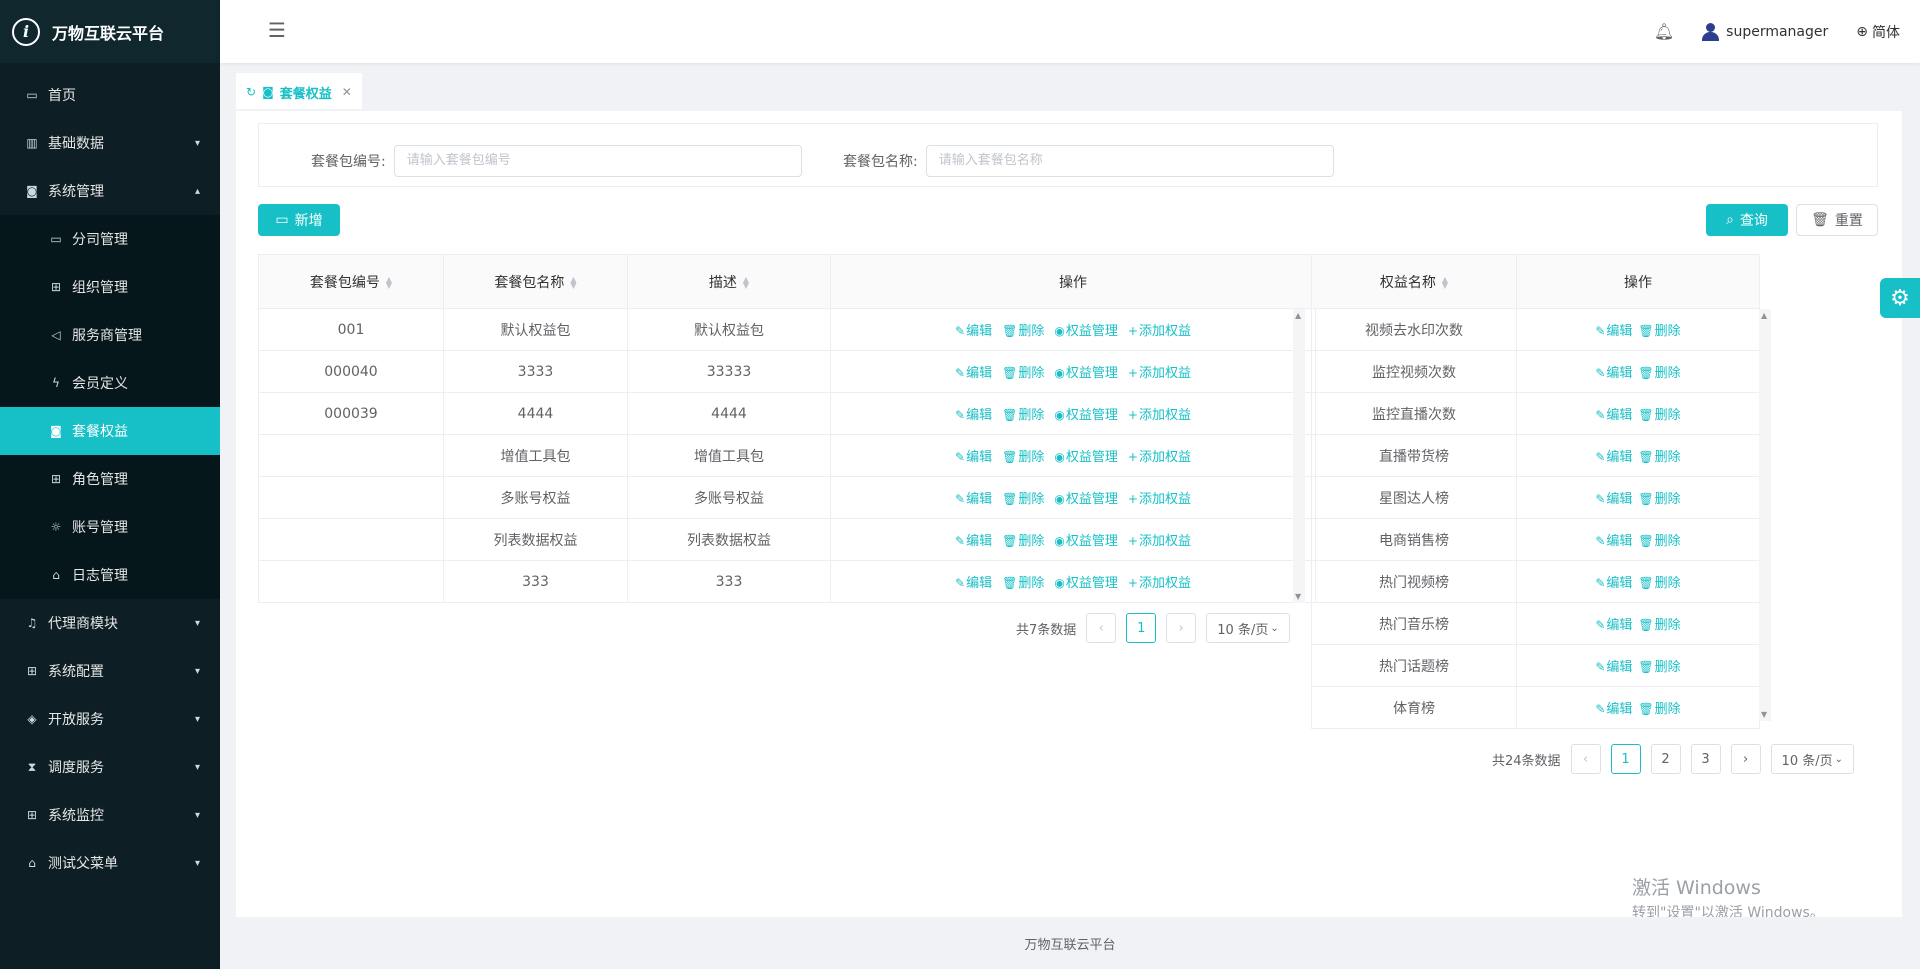 The height and width of the screenshot is (969, 1920). Describe the element at coordinates (110, 719) in the screenshot. I see `sidebar-item-open-service: ◈ 开放服务 ▾` at that location.